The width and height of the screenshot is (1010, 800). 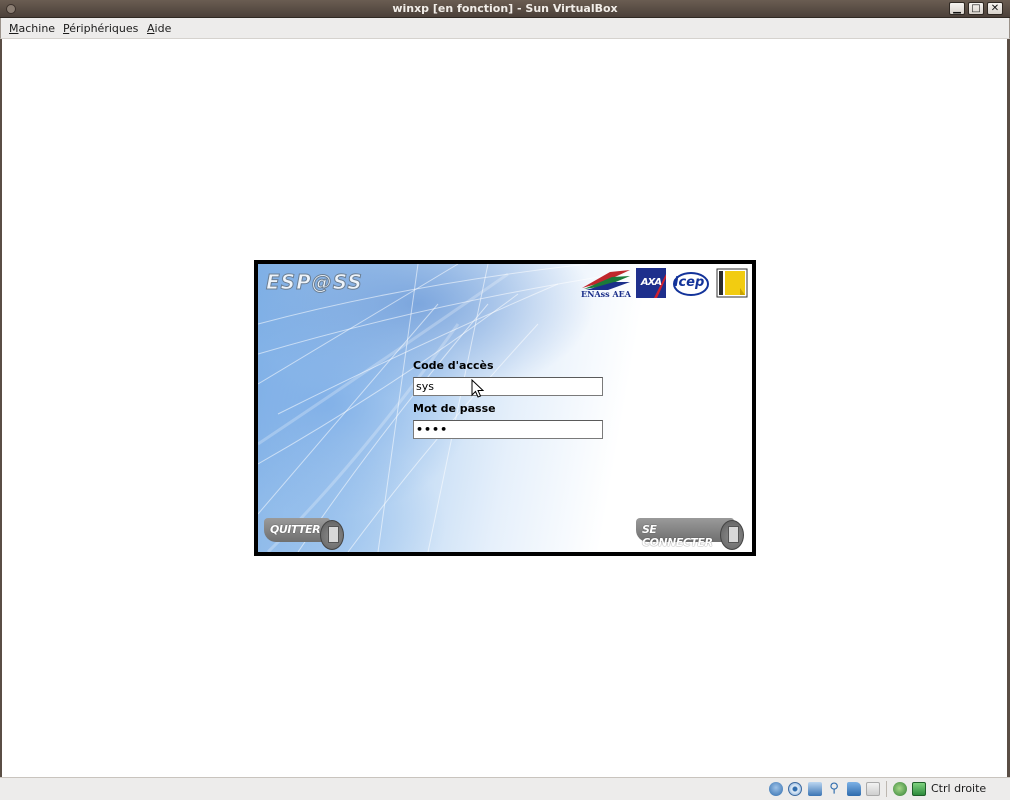 I want to click on cd-icon, so click(x=795, y=789).